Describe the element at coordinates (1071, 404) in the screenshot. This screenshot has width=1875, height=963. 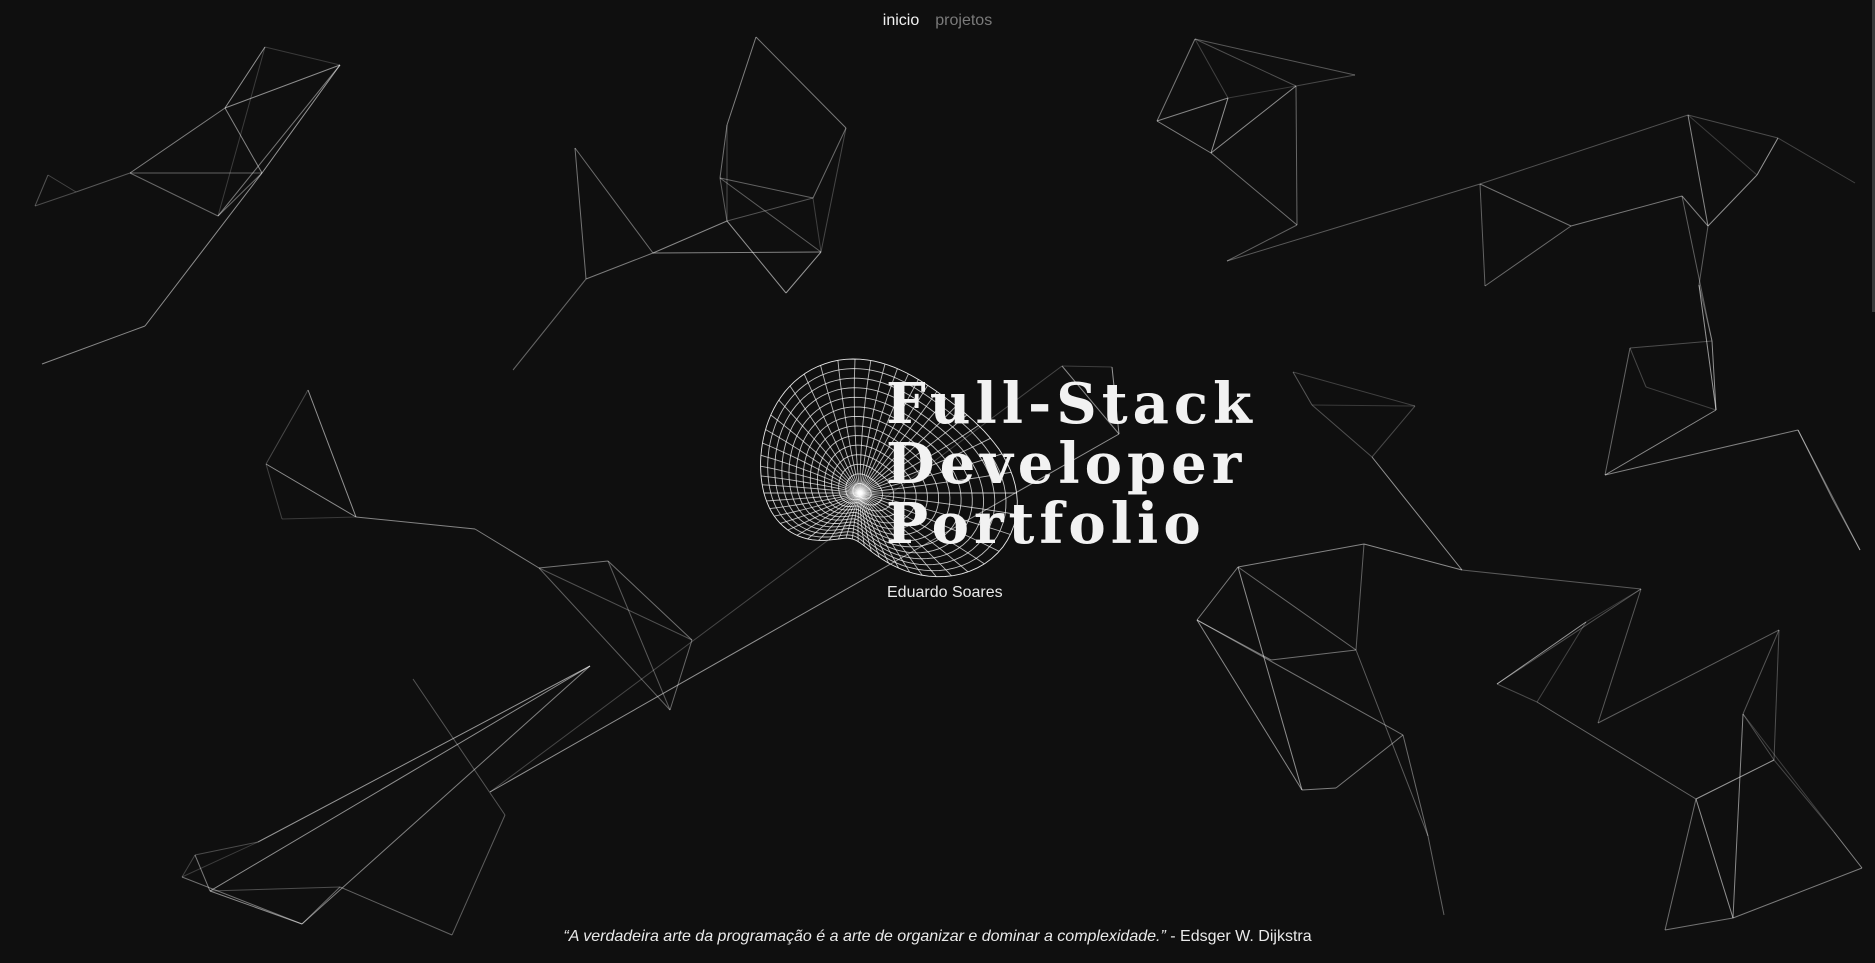
I see `hero-title-line: Full-Stack` at that location.